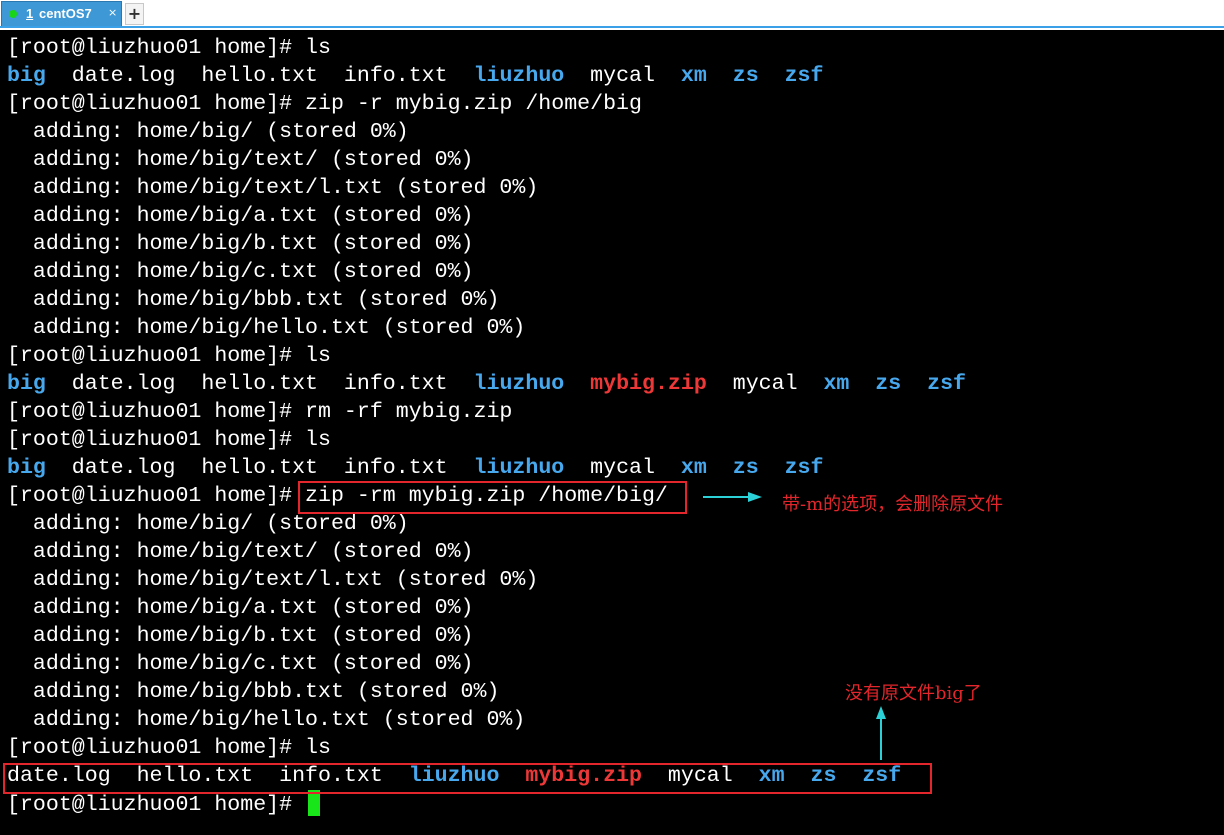 Image resolution: width=1224 pixels, height=835 pixels. Describe the element at coordinates (794, 626) in the screenshot. I see `annotation-arrows` at that location.